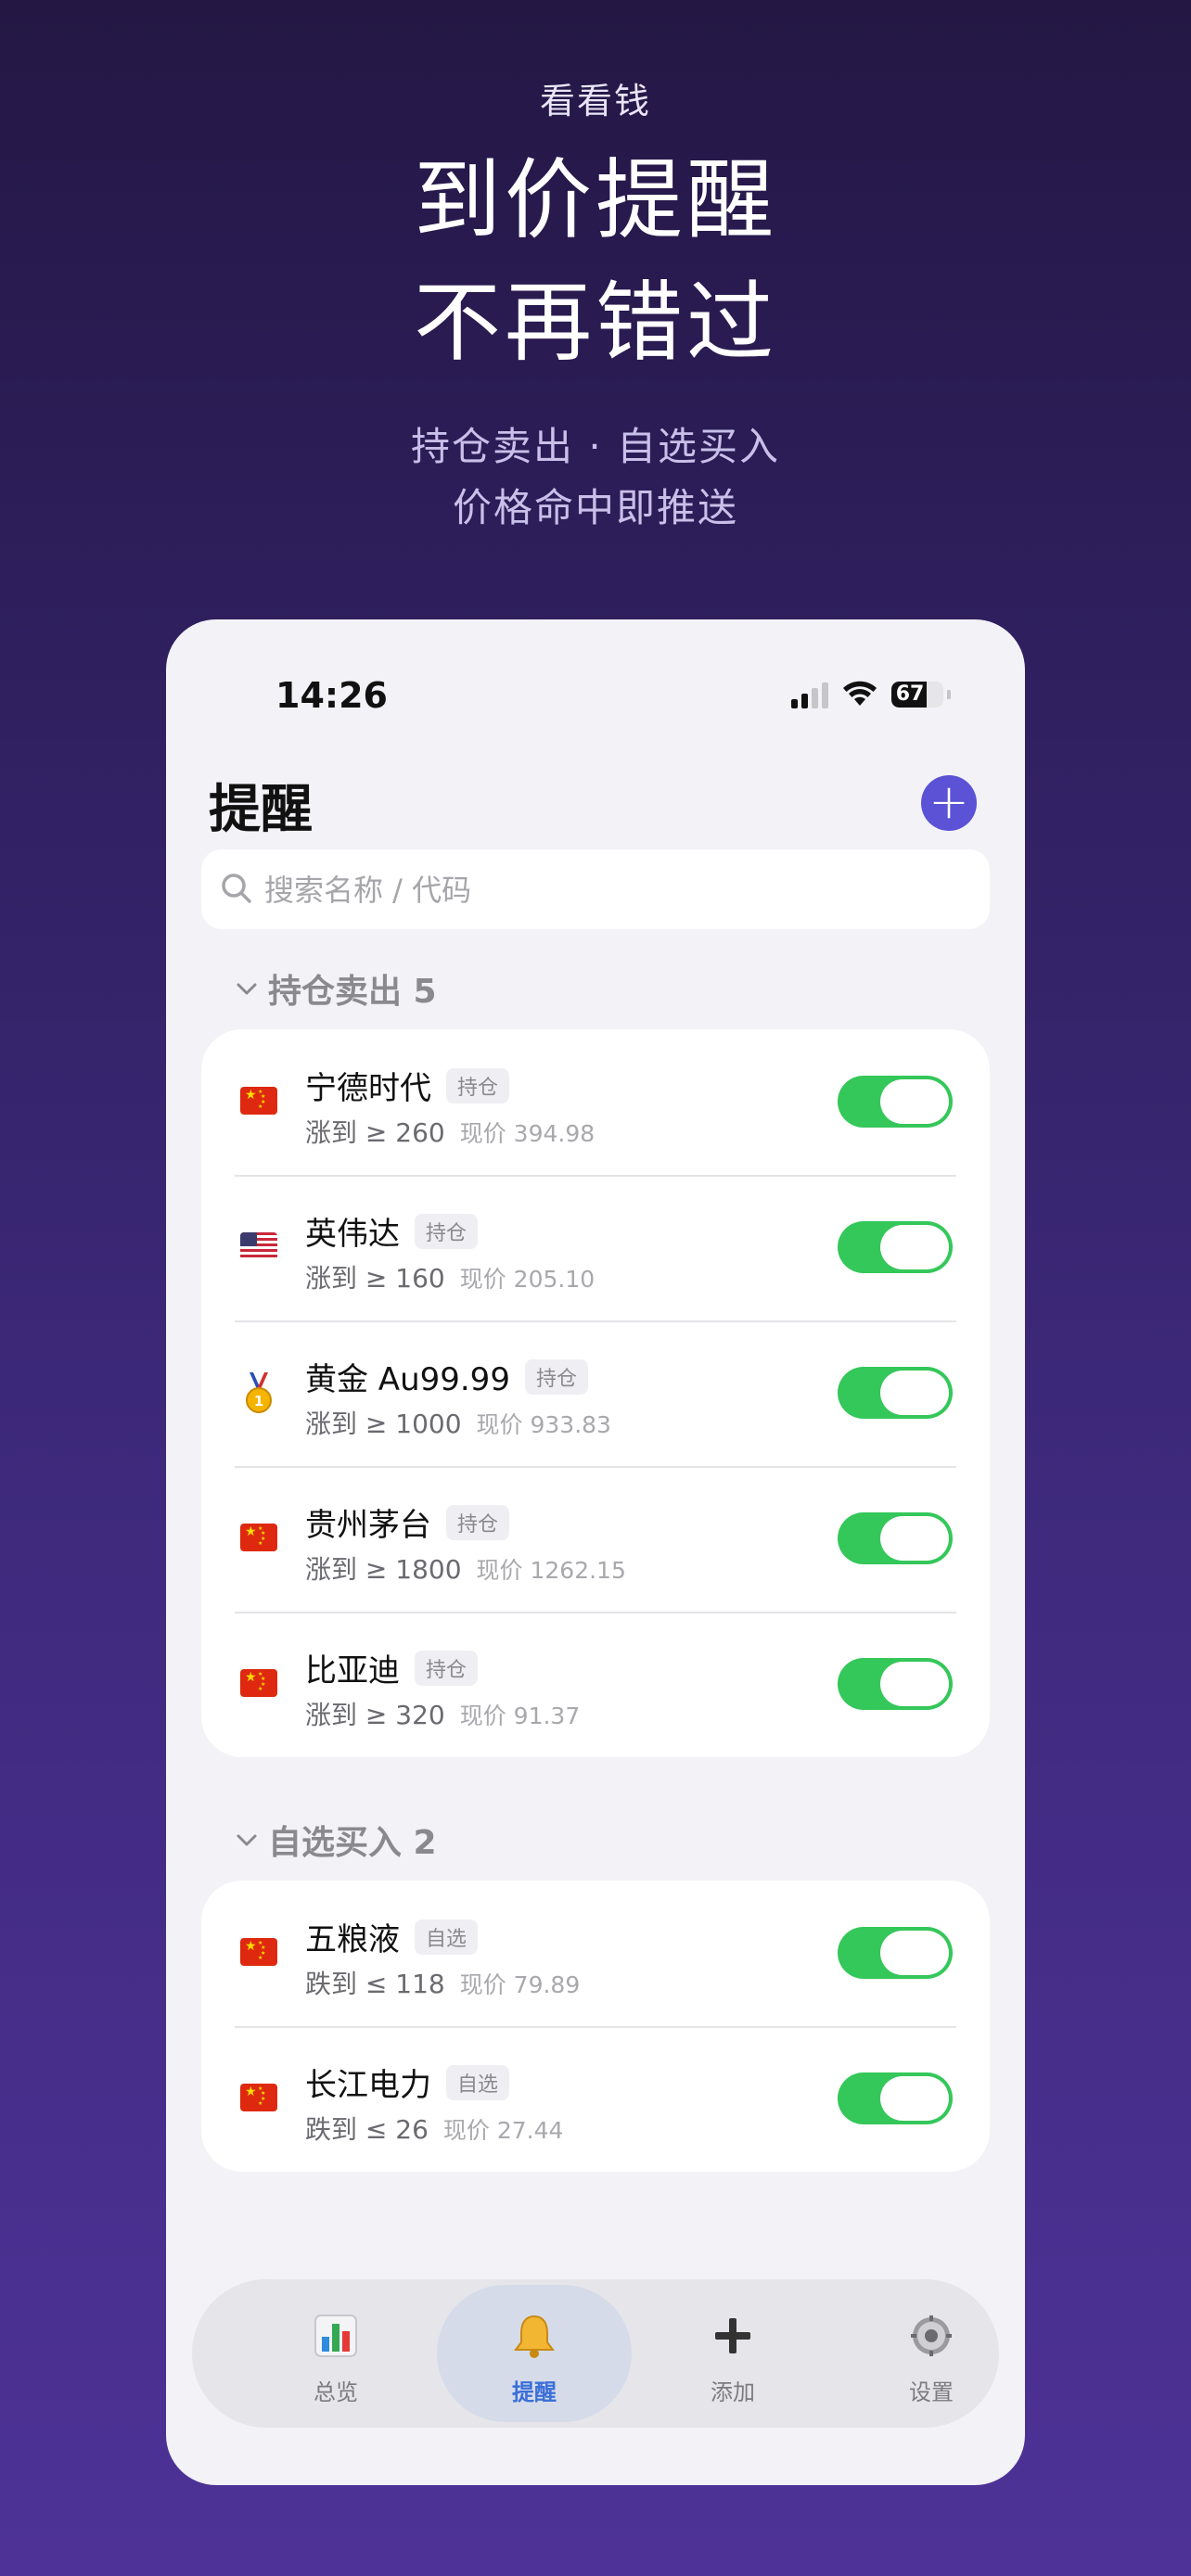 The image size is (1191, 2576). I want to click on headline-line-1: 到价提醒, so click(595, 201).